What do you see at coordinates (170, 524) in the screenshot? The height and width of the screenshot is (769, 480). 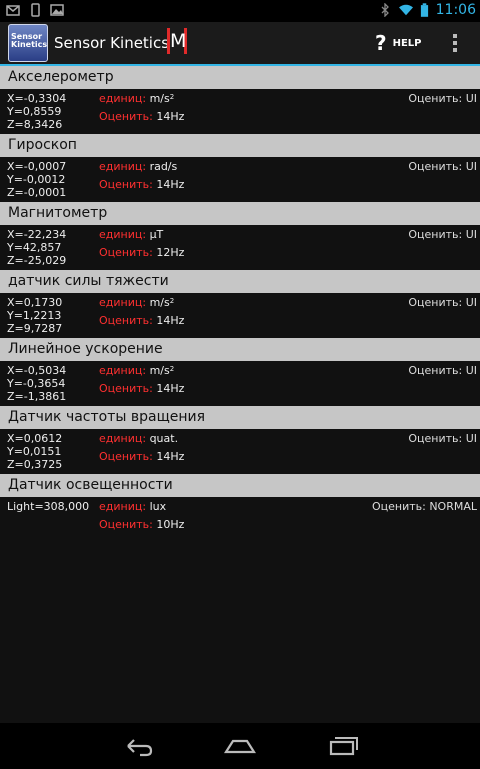 I see `rate-value: 10Hz` at bounding box center [170, 524].